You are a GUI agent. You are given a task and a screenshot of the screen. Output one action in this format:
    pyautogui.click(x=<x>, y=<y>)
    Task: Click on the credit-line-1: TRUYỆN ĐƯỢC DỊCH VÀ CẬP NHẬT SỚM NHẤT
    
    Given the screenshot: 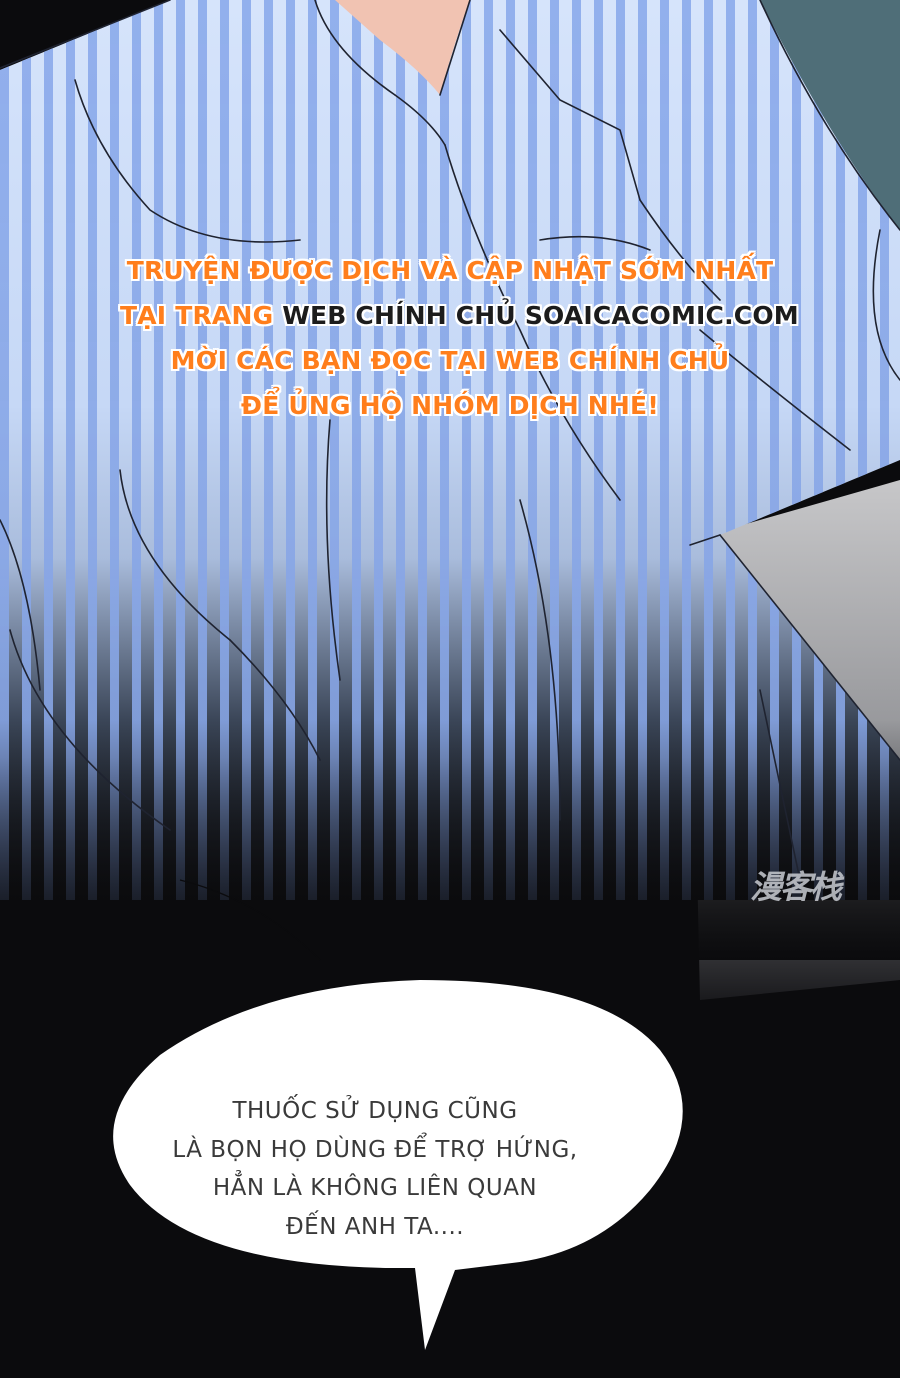 What is the action you would take?
    pyautogui.click(x=450, y=270)
    